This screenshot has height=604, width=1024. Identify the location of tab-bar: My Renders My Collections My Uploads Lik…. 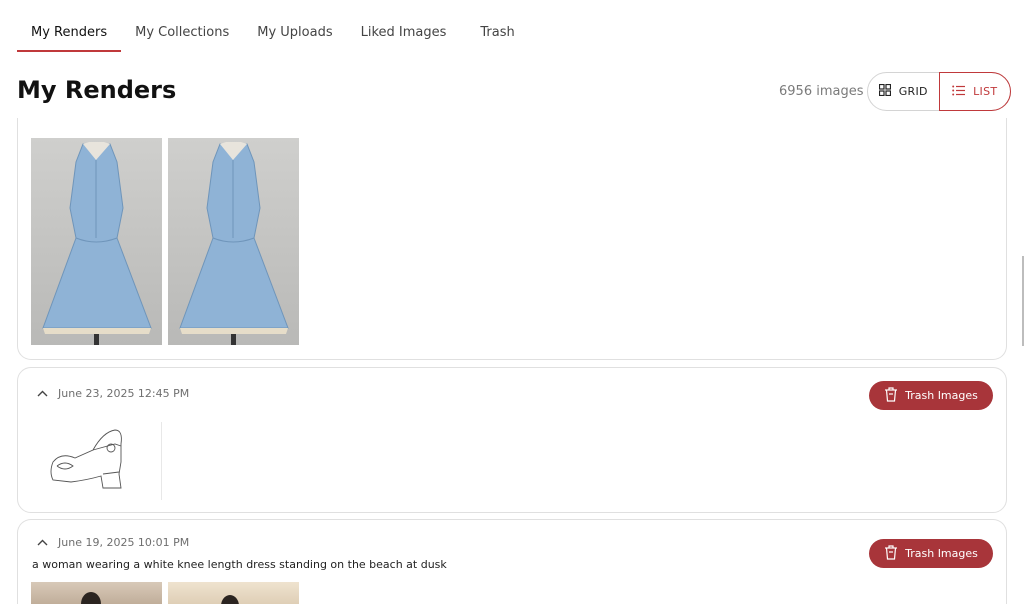
(273, 26).